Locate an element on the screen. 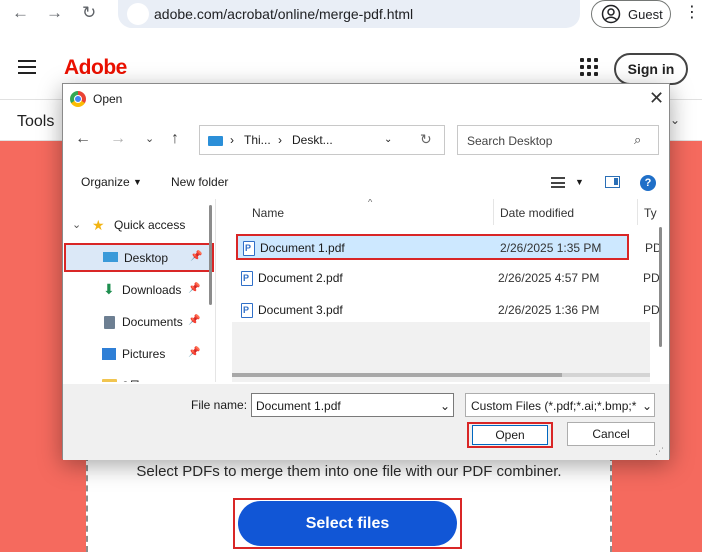 This screenshot has width=702, height=552. nav-quick-access: ⌄ ★ Quick access is located at coordinates (139, 226).